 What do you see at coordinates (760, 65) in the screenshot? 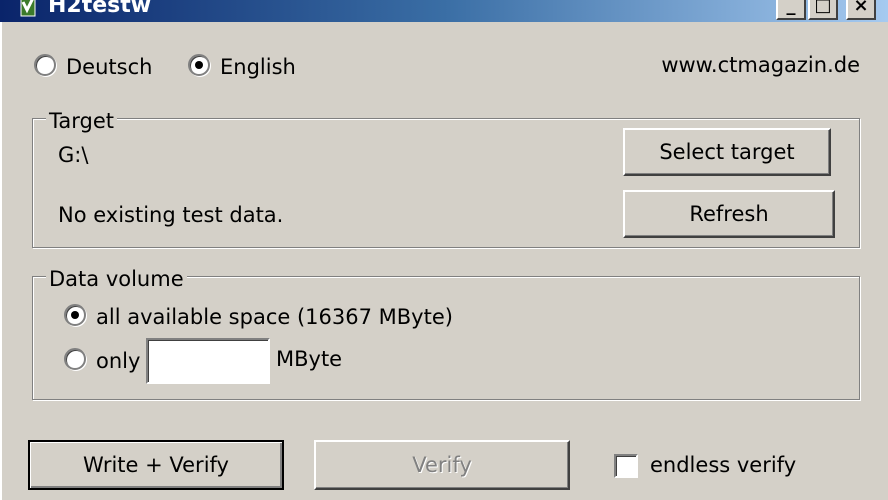
I see `website-link: www.ctmagazin.de` at bounding box center [760, 65].